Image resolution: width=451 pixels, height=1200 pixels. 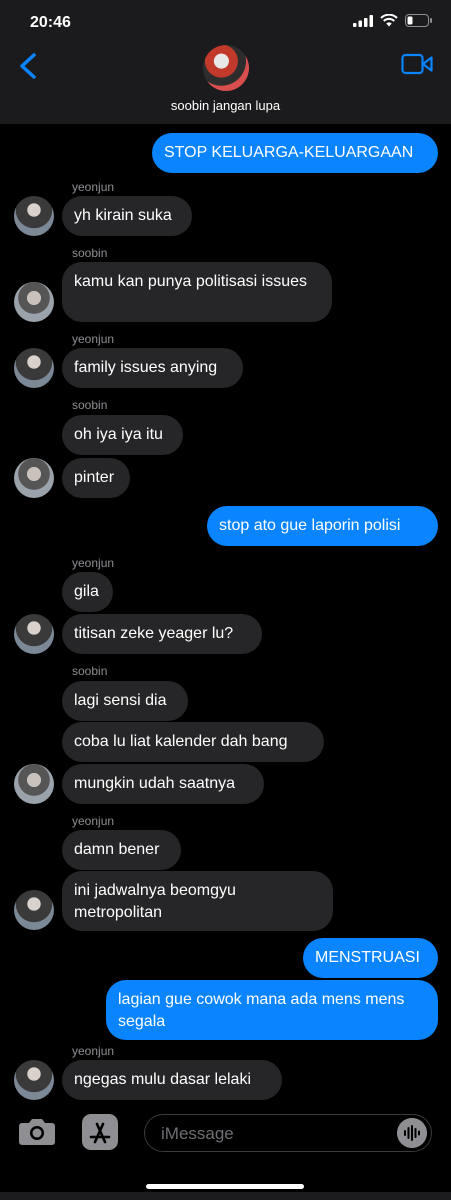 What do you see at coordinates (288, 1133) in the screenshot?
I see `message-input: iMessage` at bounding box center [288, 1133].